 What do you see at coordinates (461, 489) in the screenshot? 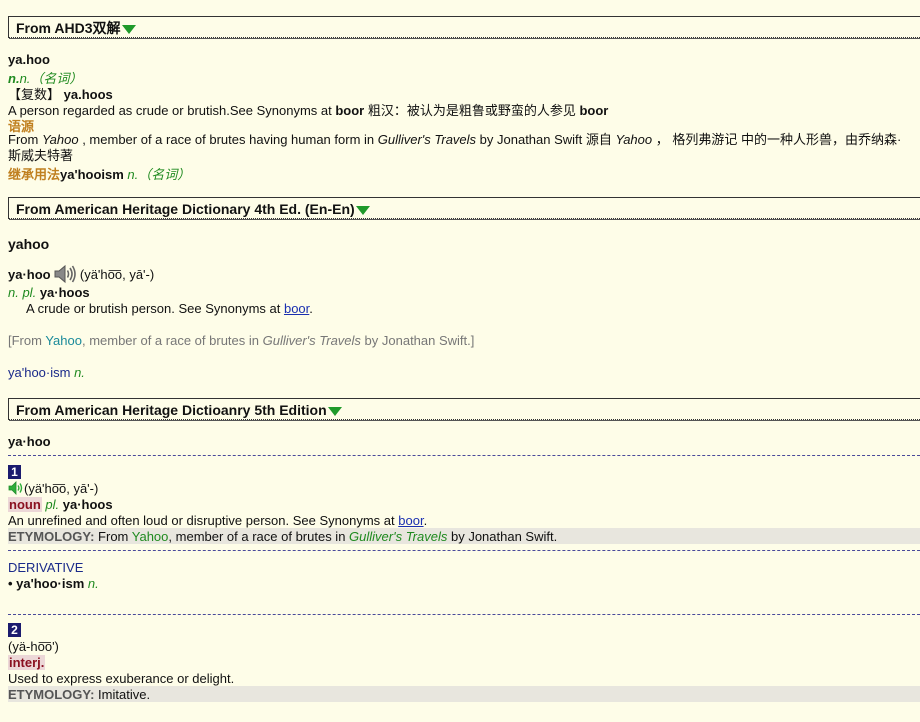
I see `ahd5-sense1-pron-line: (yä'ho͞o, yā'-)` at bounding box center [461, 489].